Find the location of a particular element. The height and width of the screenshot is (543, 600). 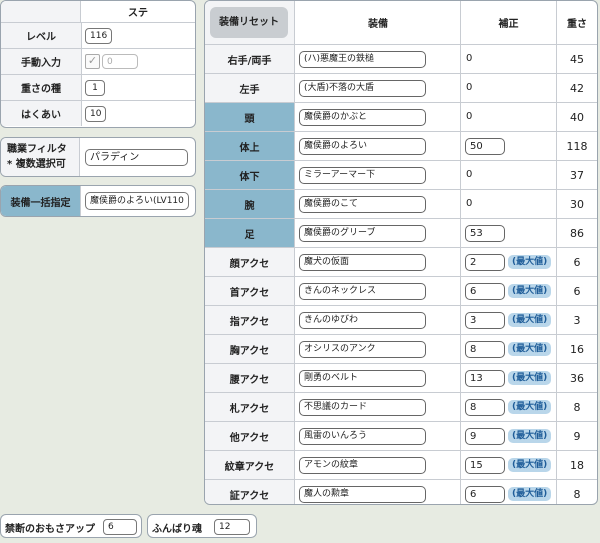

job-filter-panel: 職業フィルタ * 複数選択可 パラディン is located at coordinates (98, 157).